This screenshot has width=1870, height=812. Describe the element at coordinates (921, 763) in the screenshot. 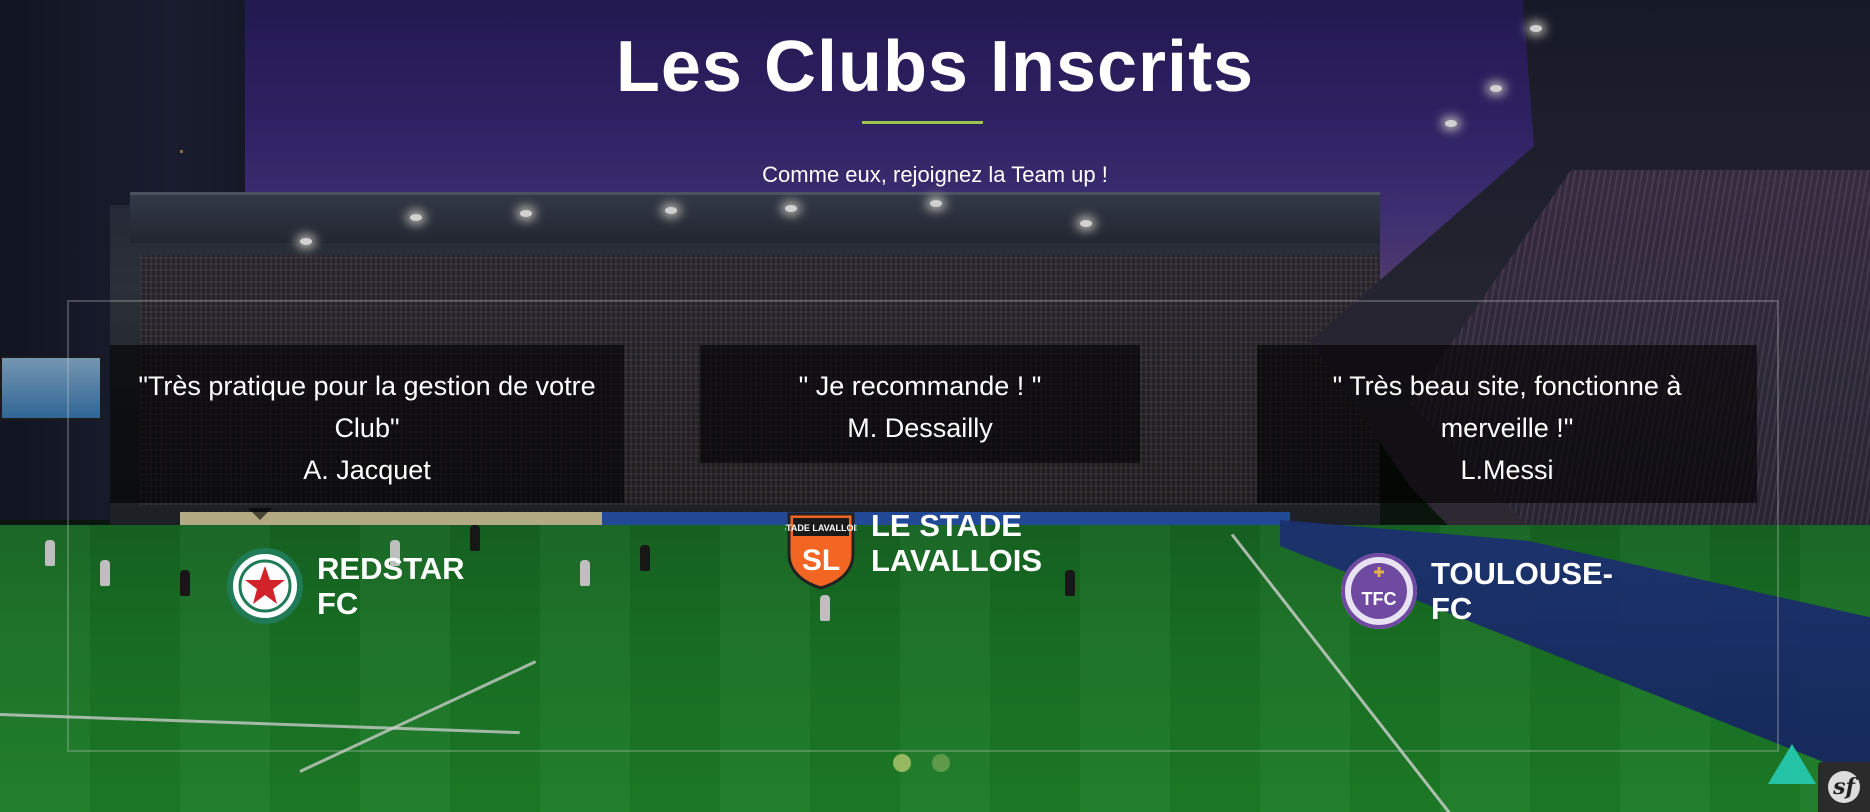

I see `carousel-pagination` at that location.